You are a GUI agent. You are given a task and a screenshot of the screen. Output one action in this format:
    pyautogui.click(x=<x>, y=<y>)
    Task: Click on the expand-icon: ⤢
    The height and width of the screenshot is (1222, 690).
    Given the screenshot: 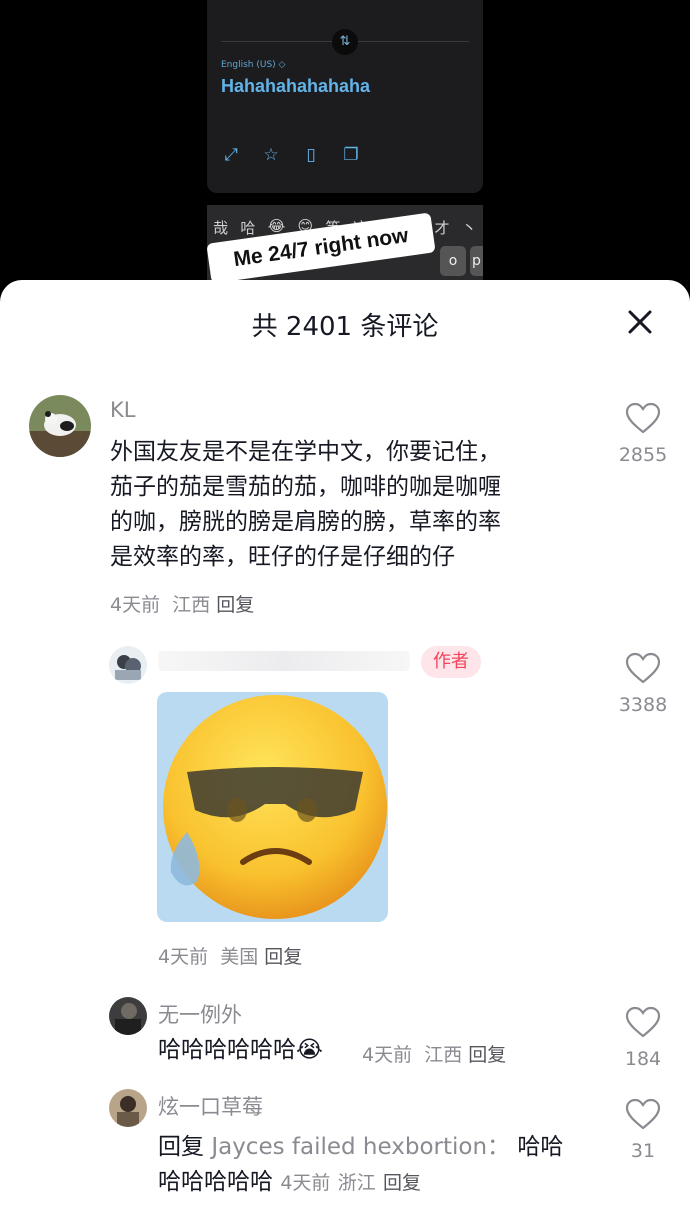 What is the action you would take?
    pyautogui.click(x=231, y=155)
    